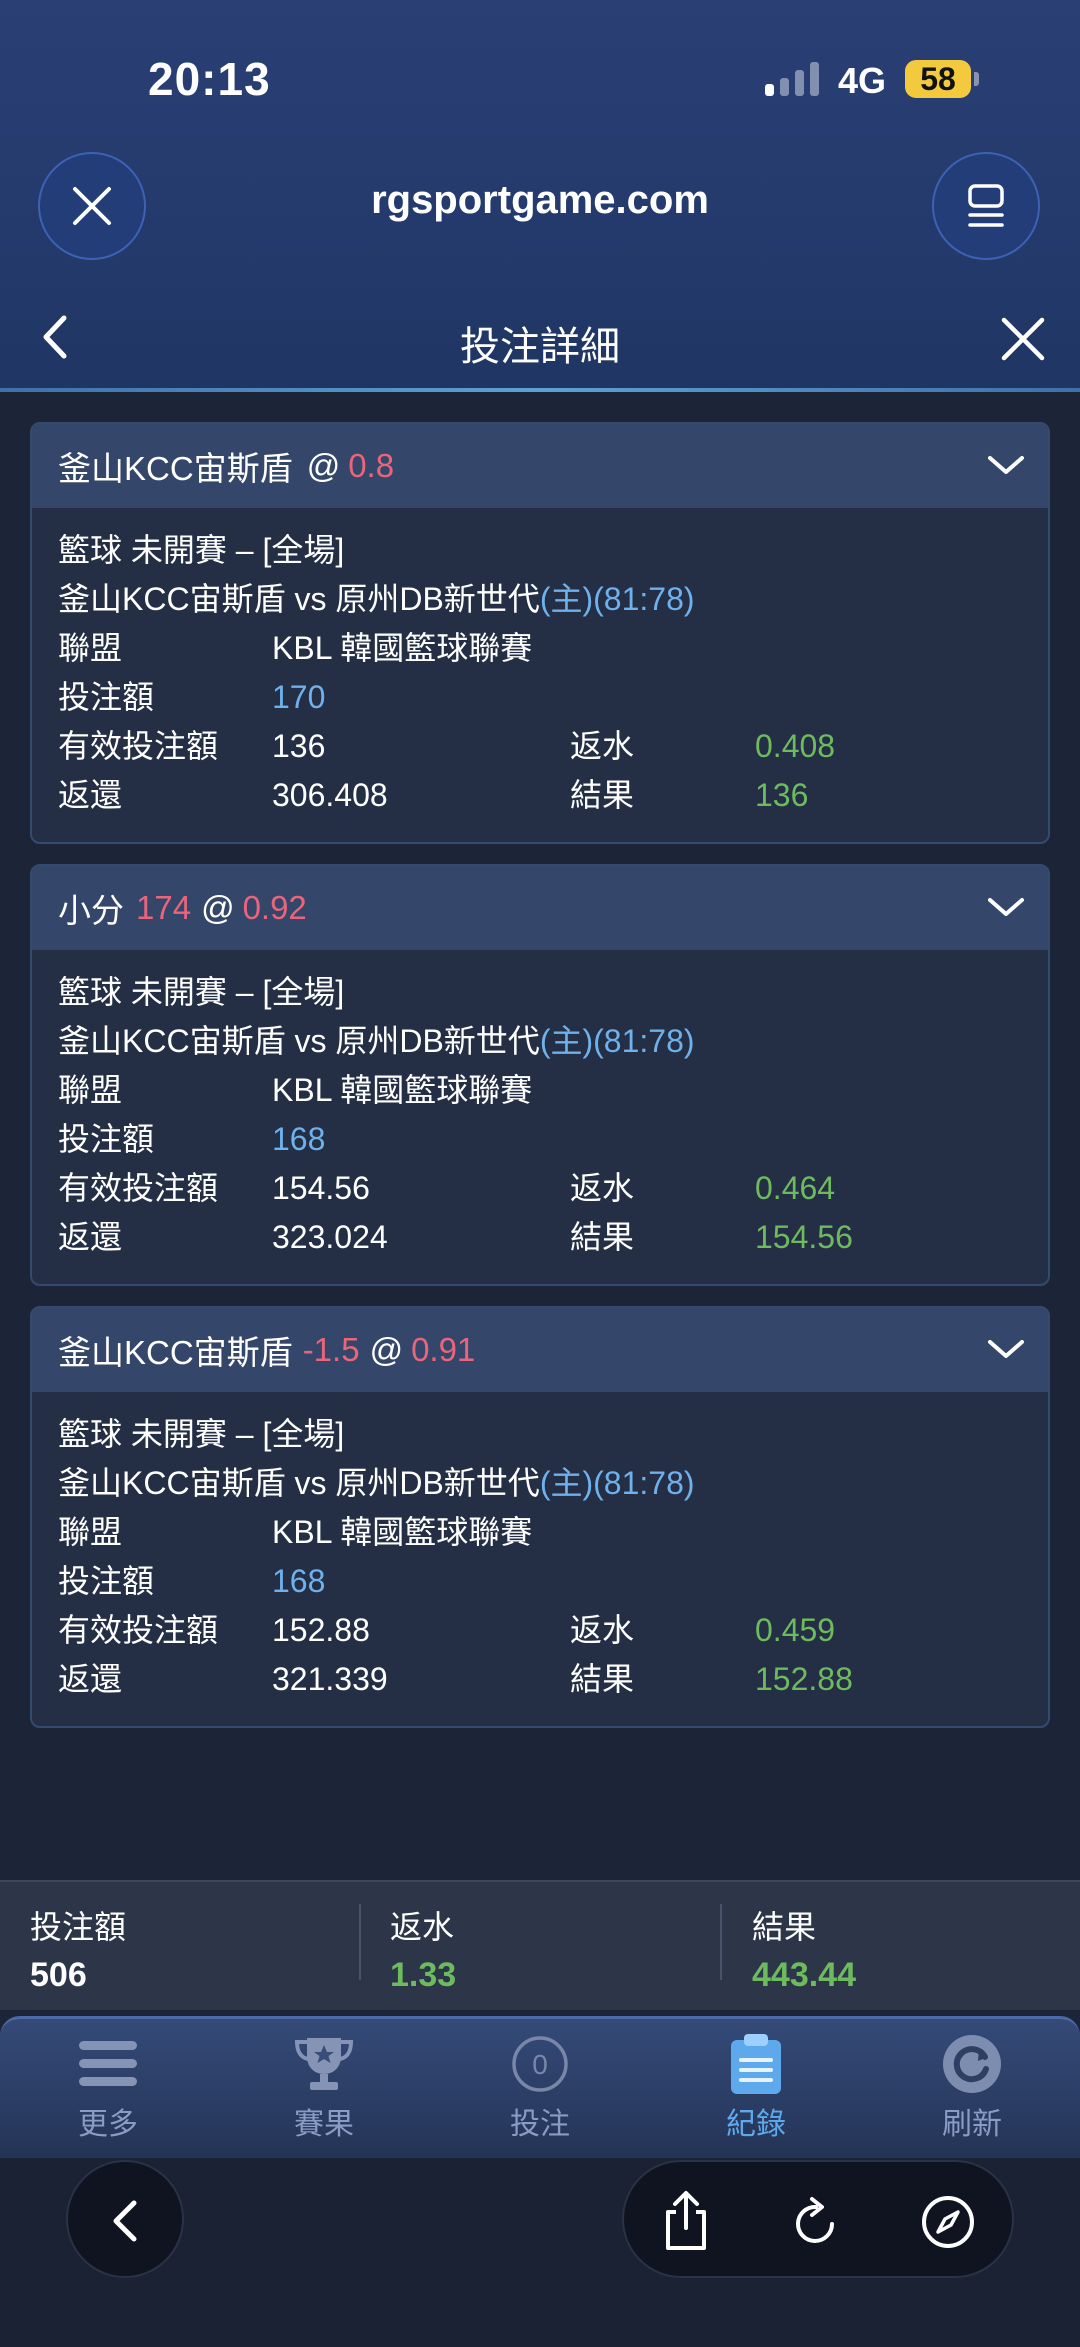 Image resolution: width=1080 pixels, height=2347 pixels. What do you see at coordinates (756, 2064) in the screenshot?
I see `clipboard-icon` at bounding box center [756, 2064].